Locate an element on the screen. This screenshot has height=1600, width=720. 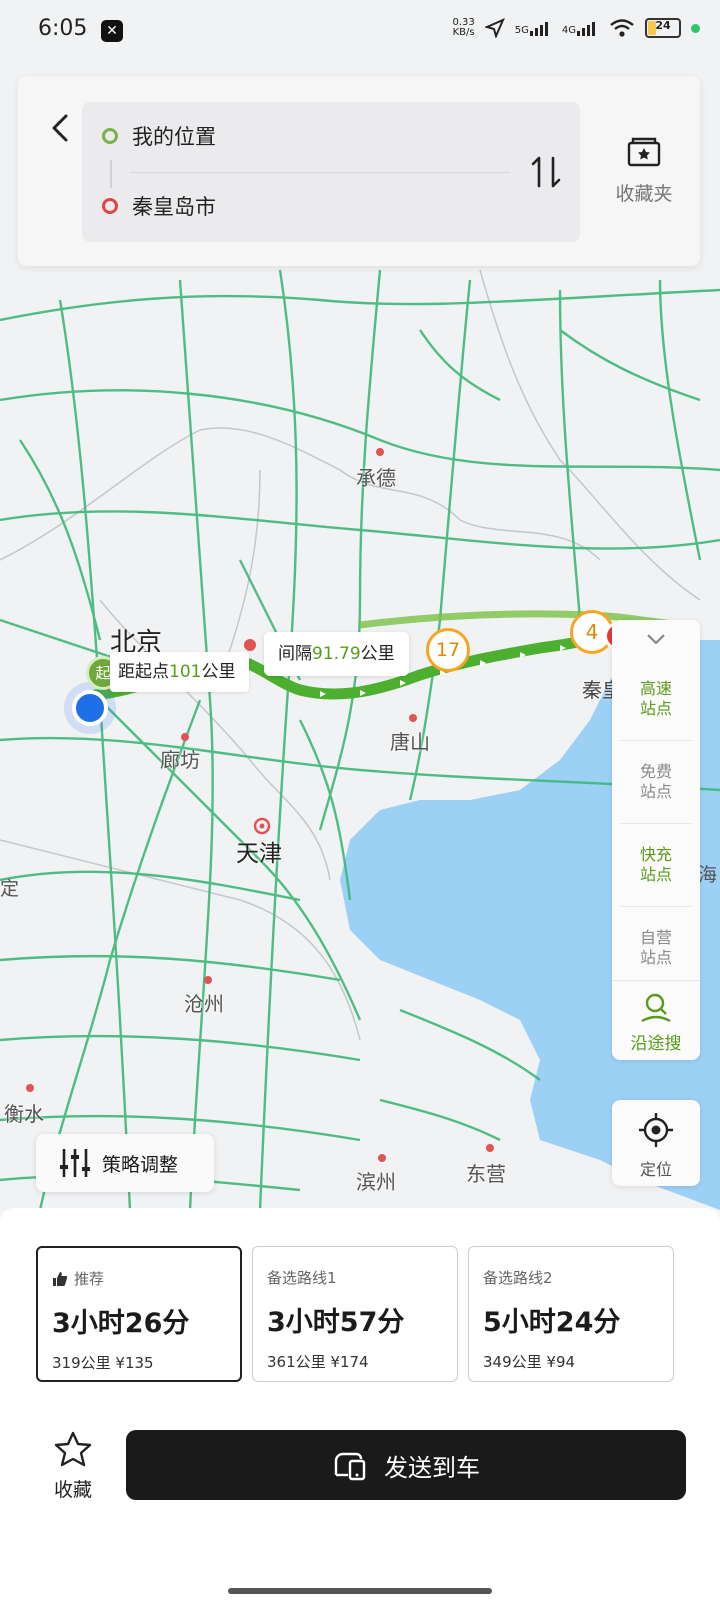
poi-filter-panel: 高速 站点 免费 站点 快充 站点 自营 站点 沿途搜 is located at coordinates (656, 840).